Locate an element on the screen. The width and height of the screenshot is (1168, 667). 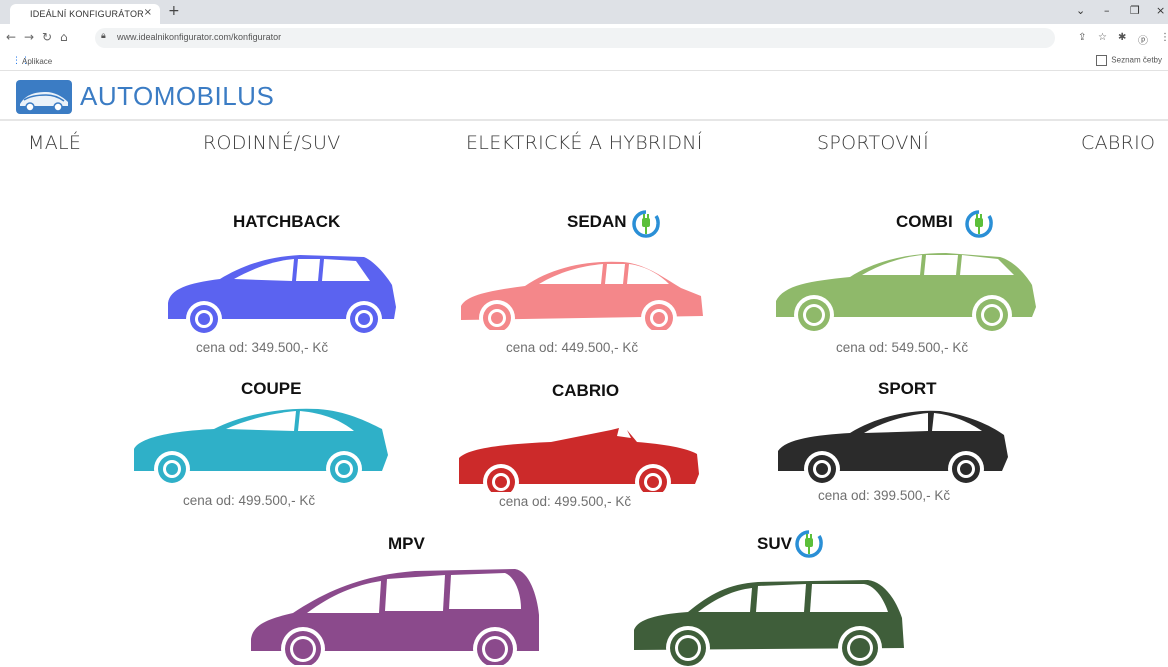
car-price: cena od: 449.500,- Kč is located at coordinates (572, 347).